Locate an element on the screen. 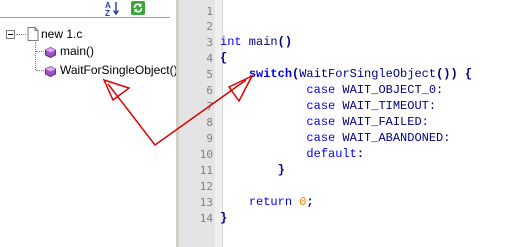 This screenshot has width=505, height=247. arrowhead-left-icon is located at coordinates (116, 90).